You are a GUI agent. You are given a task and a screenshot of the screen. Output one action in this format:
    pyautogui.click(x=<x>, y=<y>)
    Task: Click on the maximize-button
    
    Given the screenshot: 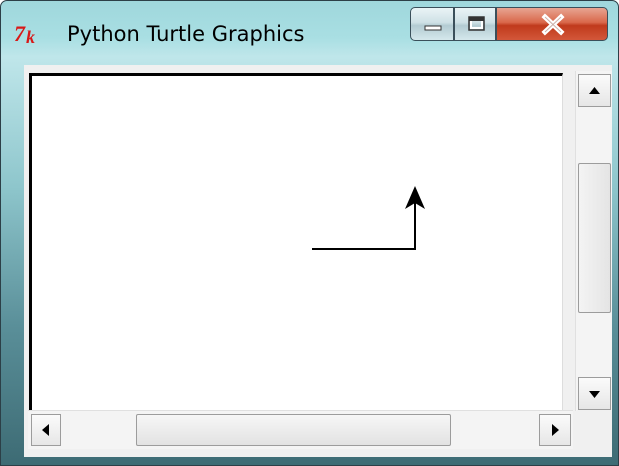 What is the action you would take?
    pyautogui.click(x=475, y=24)
    